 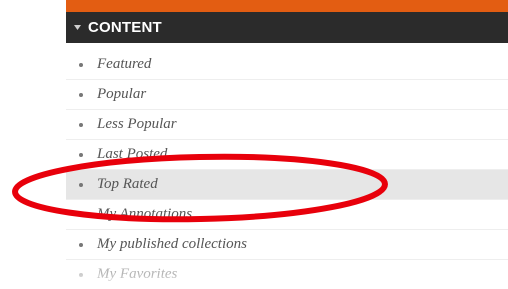 What do you see at coordinates (287, 185) in the screenshot?
I see `menu-item-top-rated: Top Rated` at bounding box center [287, 185].